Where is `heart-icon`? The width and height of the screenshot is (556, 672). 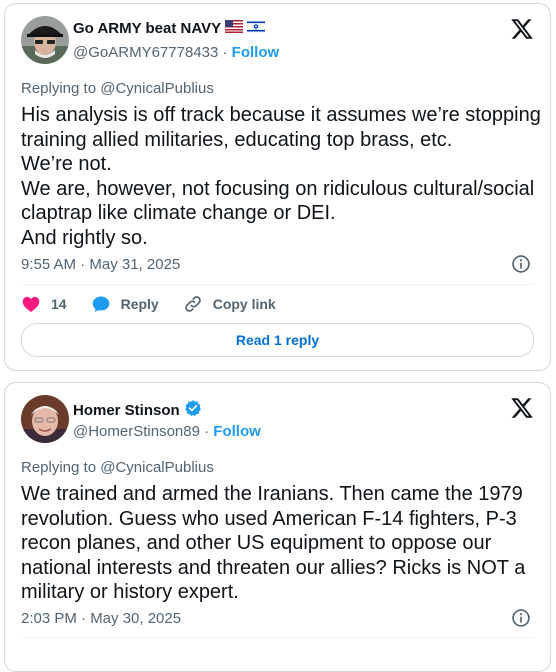
heart-icon is located at coordinates (31, 304).